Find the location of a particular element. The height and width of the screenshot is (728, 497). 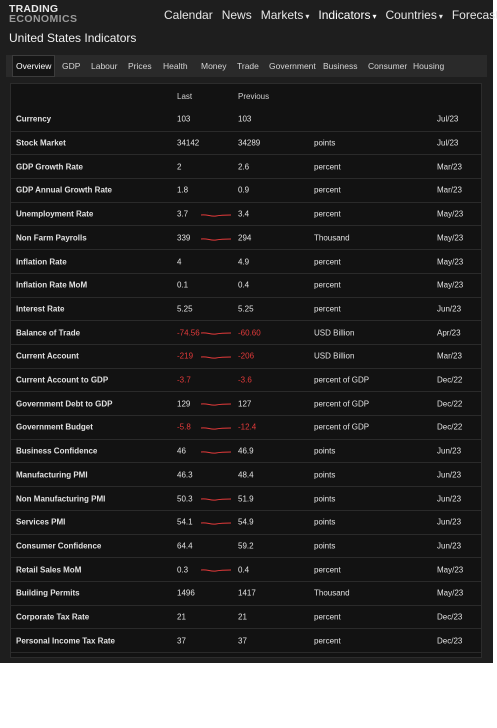

table-row: Business Confidence 46 46.9 points Jun/23 is located at coordinates (246, 452).